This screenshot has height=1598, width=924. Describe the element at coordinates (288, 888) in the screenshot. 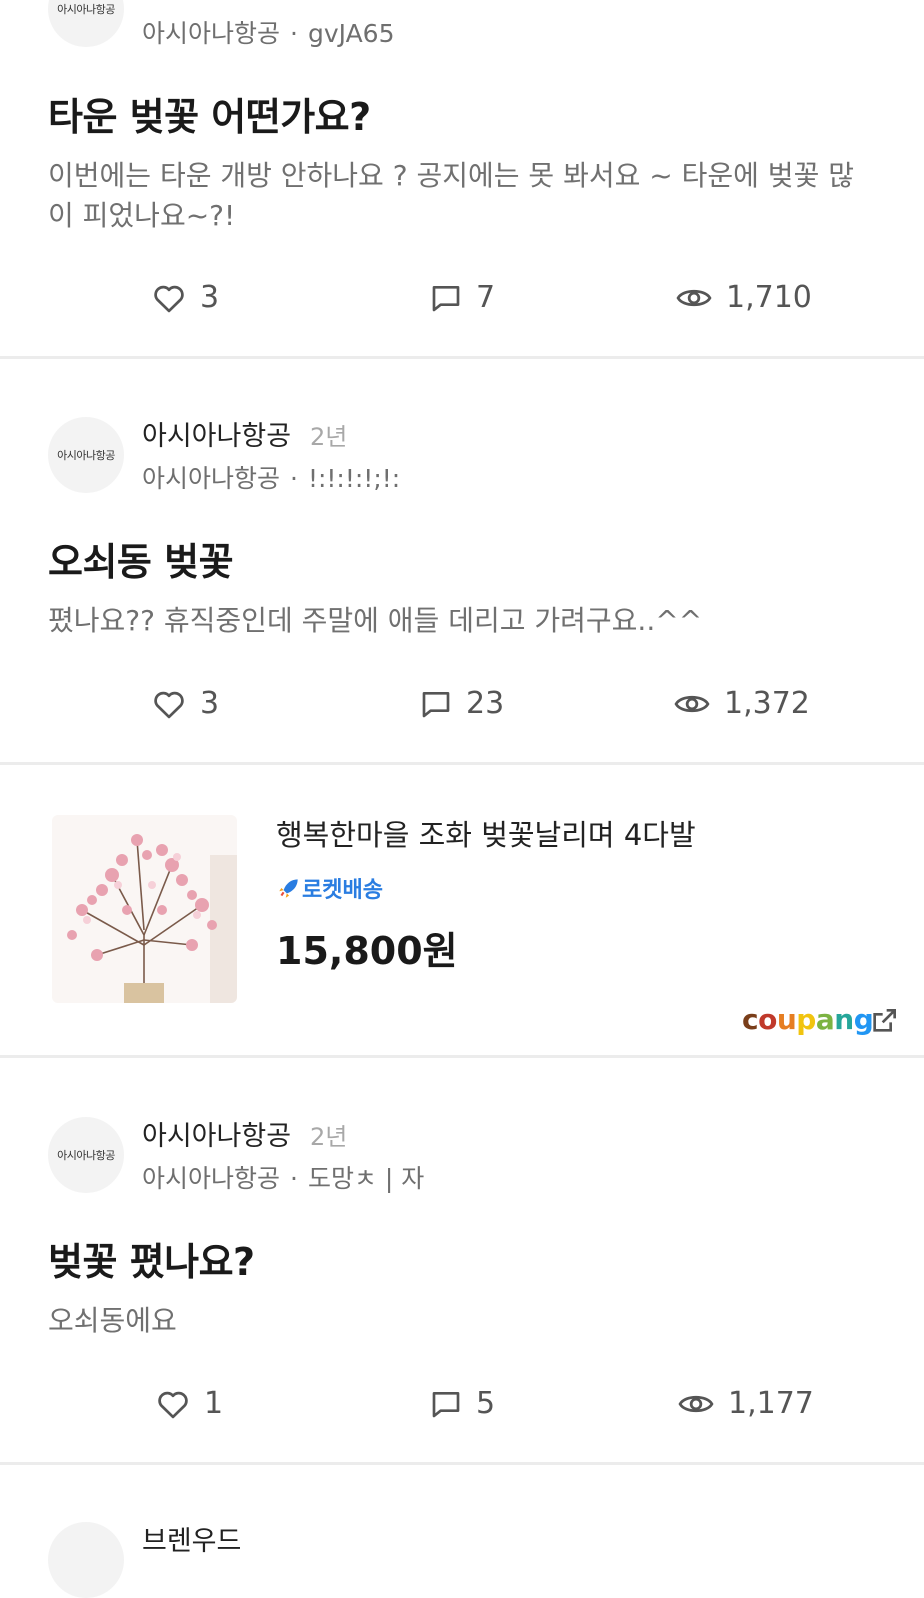

I see `rocket-icon` at that location.